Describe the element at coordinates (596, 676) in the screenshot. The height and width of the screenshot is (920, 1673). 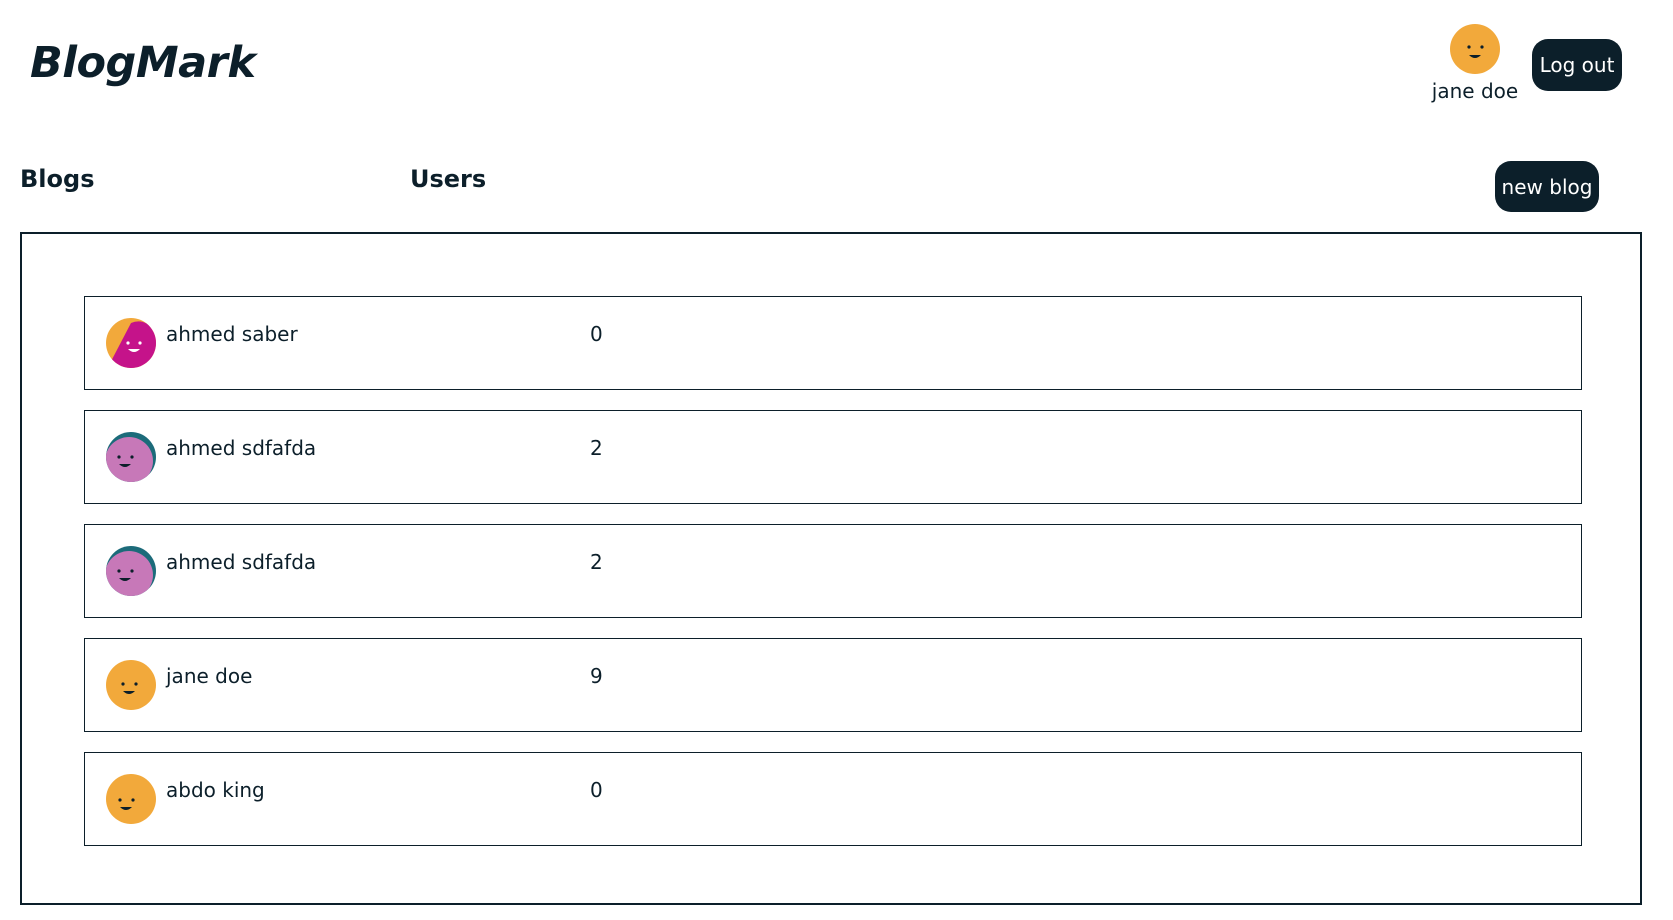
I see `user-blog-count: 9` at that location.